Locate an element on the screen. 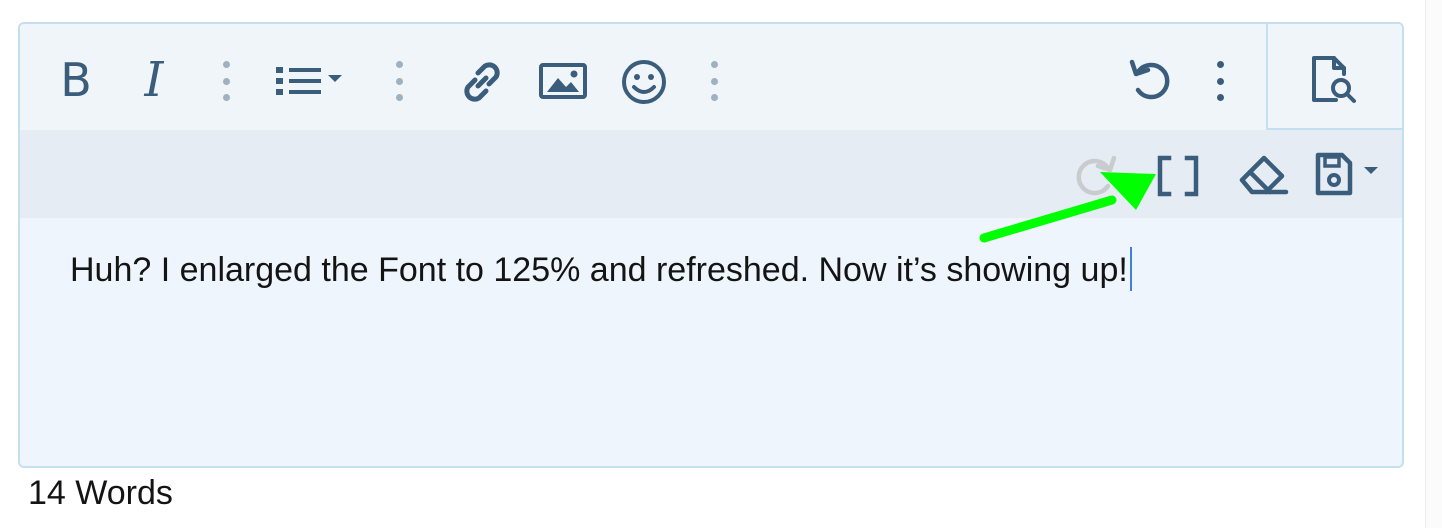 The height and width of the screenshot is (528, 1442). text-cursor is located at coordinates (1130, 269).